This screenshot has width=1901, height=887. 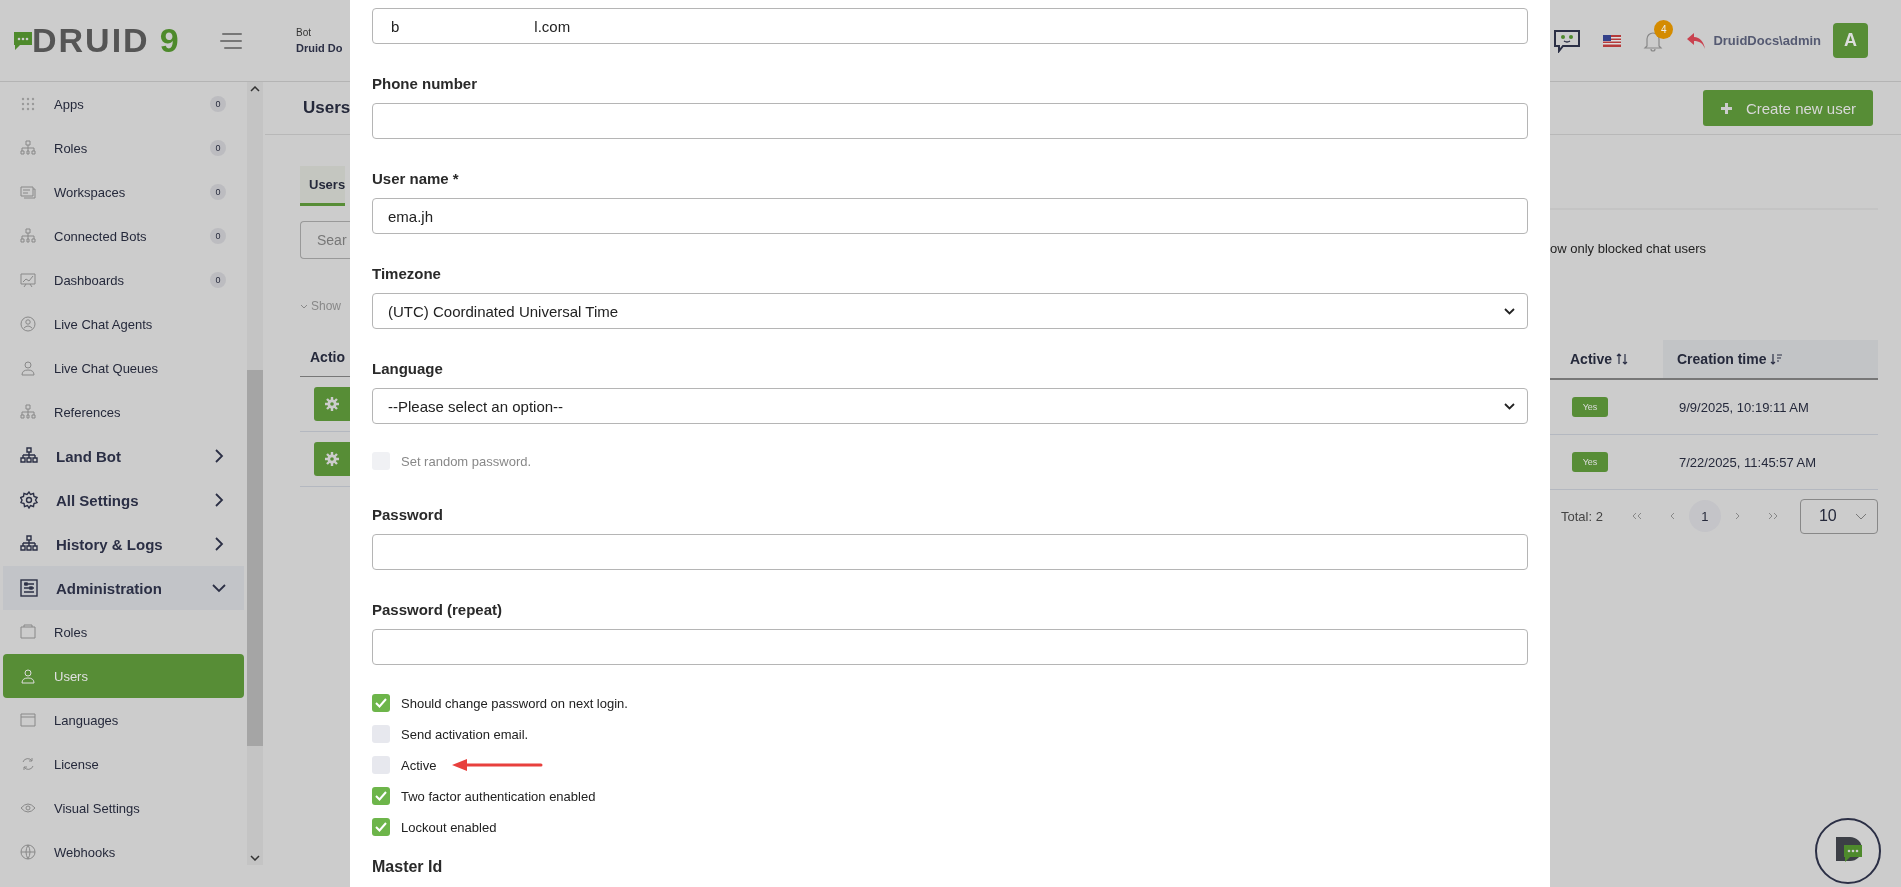 I want to click on select-field: --Please select an option--, so click(x=950, y=406).